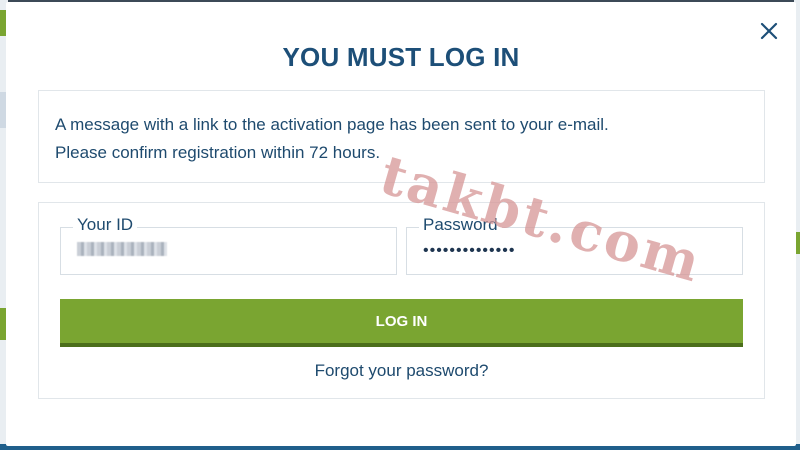 This screenshot has width=800, height=450. Describe the element at coordinates (460, 225) in the screenshot. I see `password-label: Password` at that location.